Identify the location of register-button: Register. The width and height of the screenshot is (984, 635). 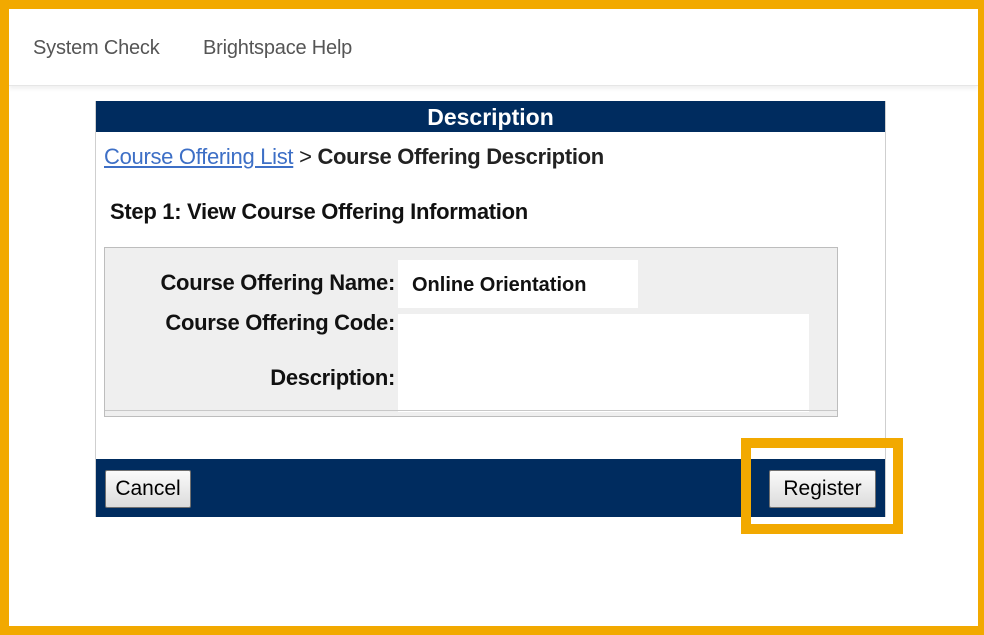
(822, 489).